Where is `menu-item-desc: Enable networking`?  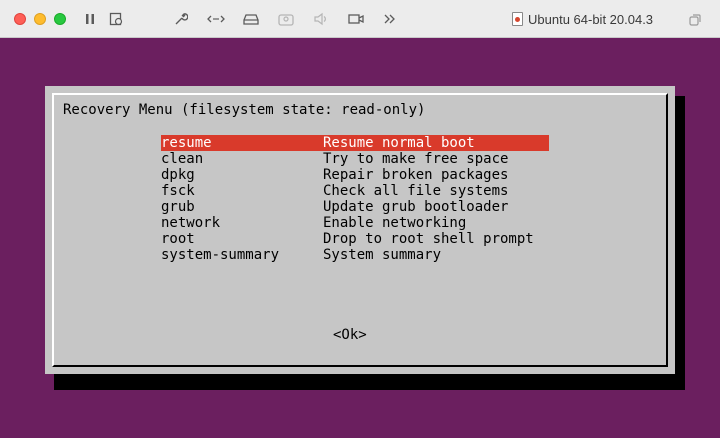
menu-item-desc: Enable networking is located at coordinates (395, 223).